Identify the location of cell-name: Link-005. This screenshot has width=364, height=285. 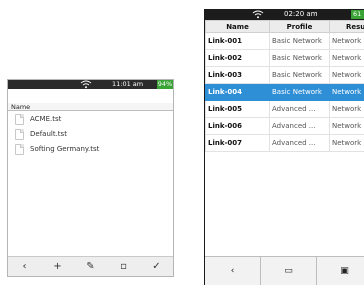
(237, 109).